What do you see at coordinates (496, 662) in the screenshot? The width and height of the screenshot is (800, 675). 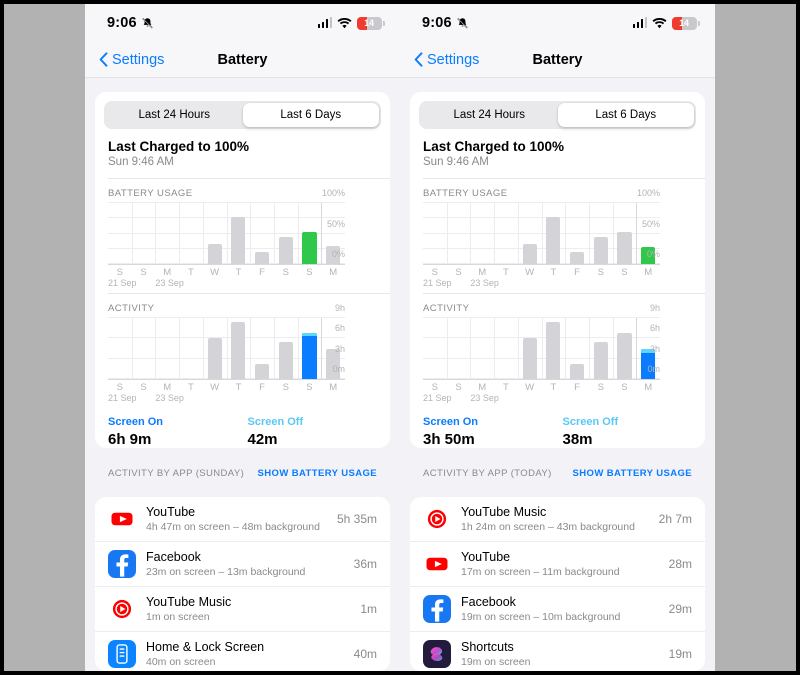 I see `app-usage-detail: 19m on screen` at bounding box center [496, 662].